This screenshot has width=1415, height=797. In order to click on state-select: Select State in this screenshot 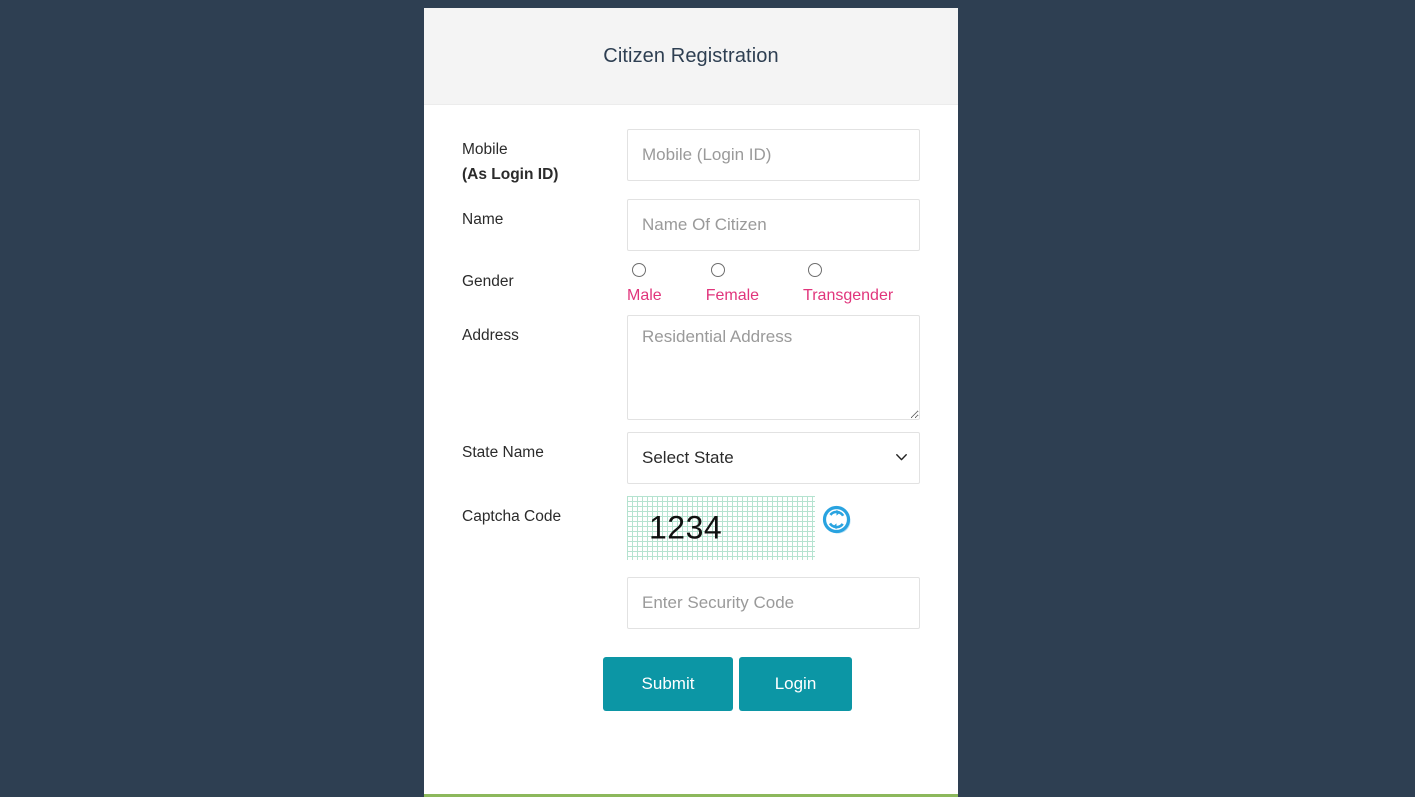, I will do `click(773, 457)`.